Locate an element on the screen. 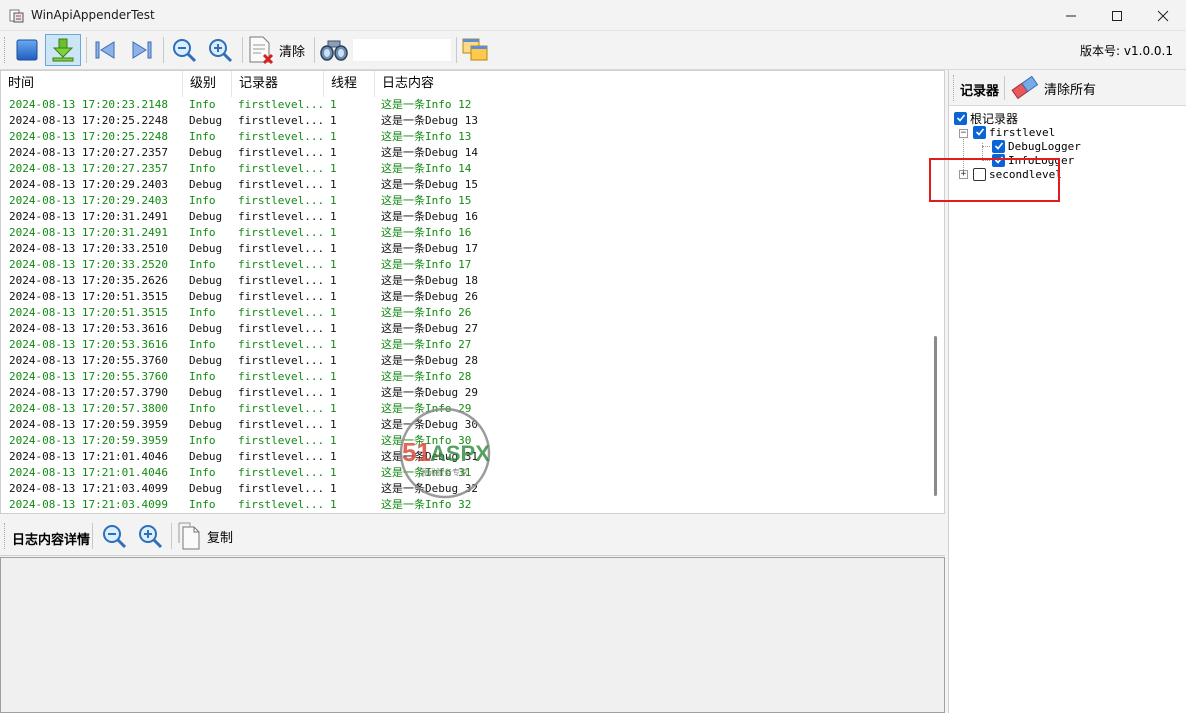 This screenshot has width=1186, height=713. clear-all-button: 清除所有 is located at coordinates (1052, 88).